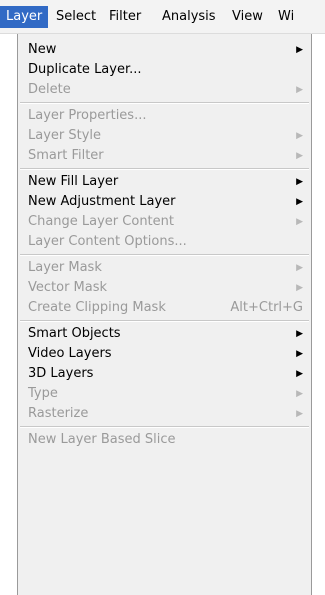 The height and width of the screenshot is (595, 325). What do you see at coordinates (102, 201) in the screenshot?
I see `menu-item-label: New Adjustment Layer` at bounding box center [102, 201].